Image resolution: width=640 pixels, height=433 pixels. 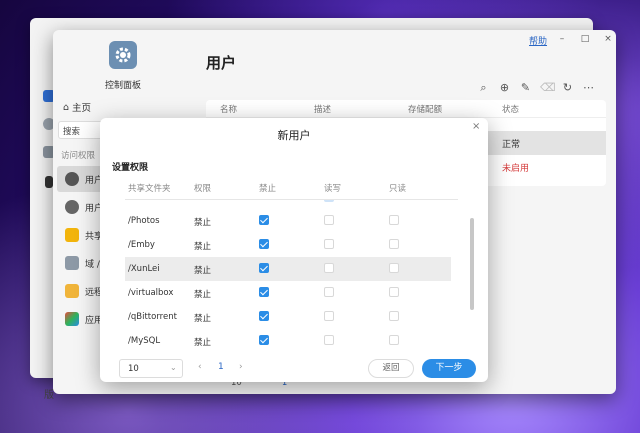 What do you see at coordinates (483, 87) in the screenshot?
I see `search-icon: ⌕` at bounding box center [483, 87].